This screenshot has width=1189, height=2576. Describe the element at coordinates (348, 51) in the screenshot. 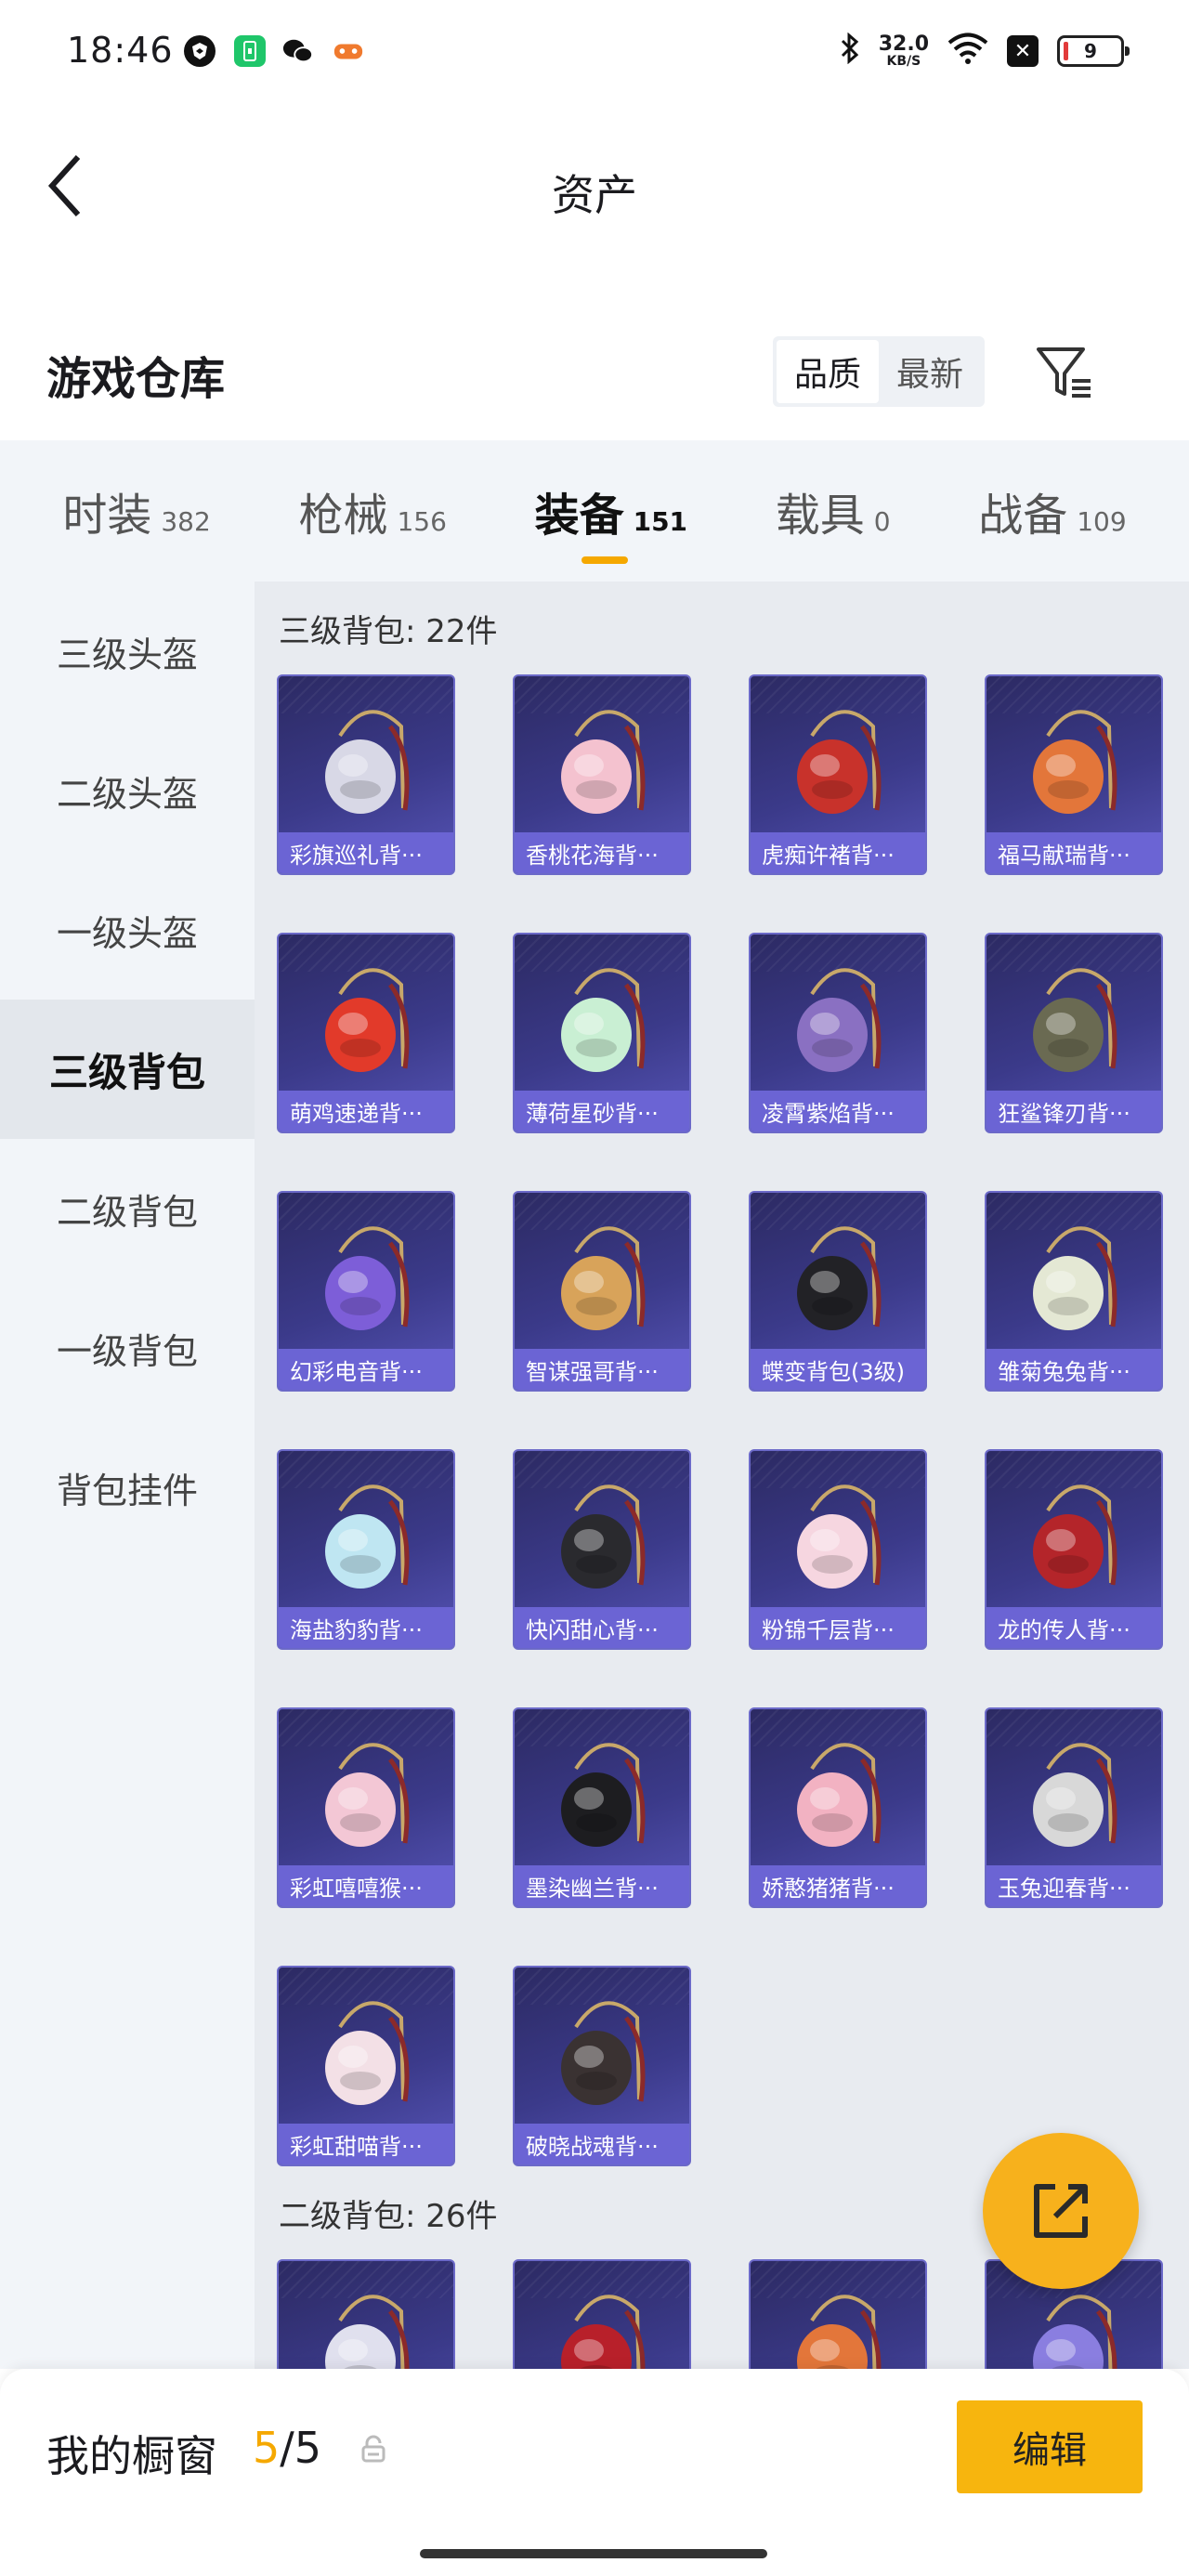

I see `game-app-icon` at that location.